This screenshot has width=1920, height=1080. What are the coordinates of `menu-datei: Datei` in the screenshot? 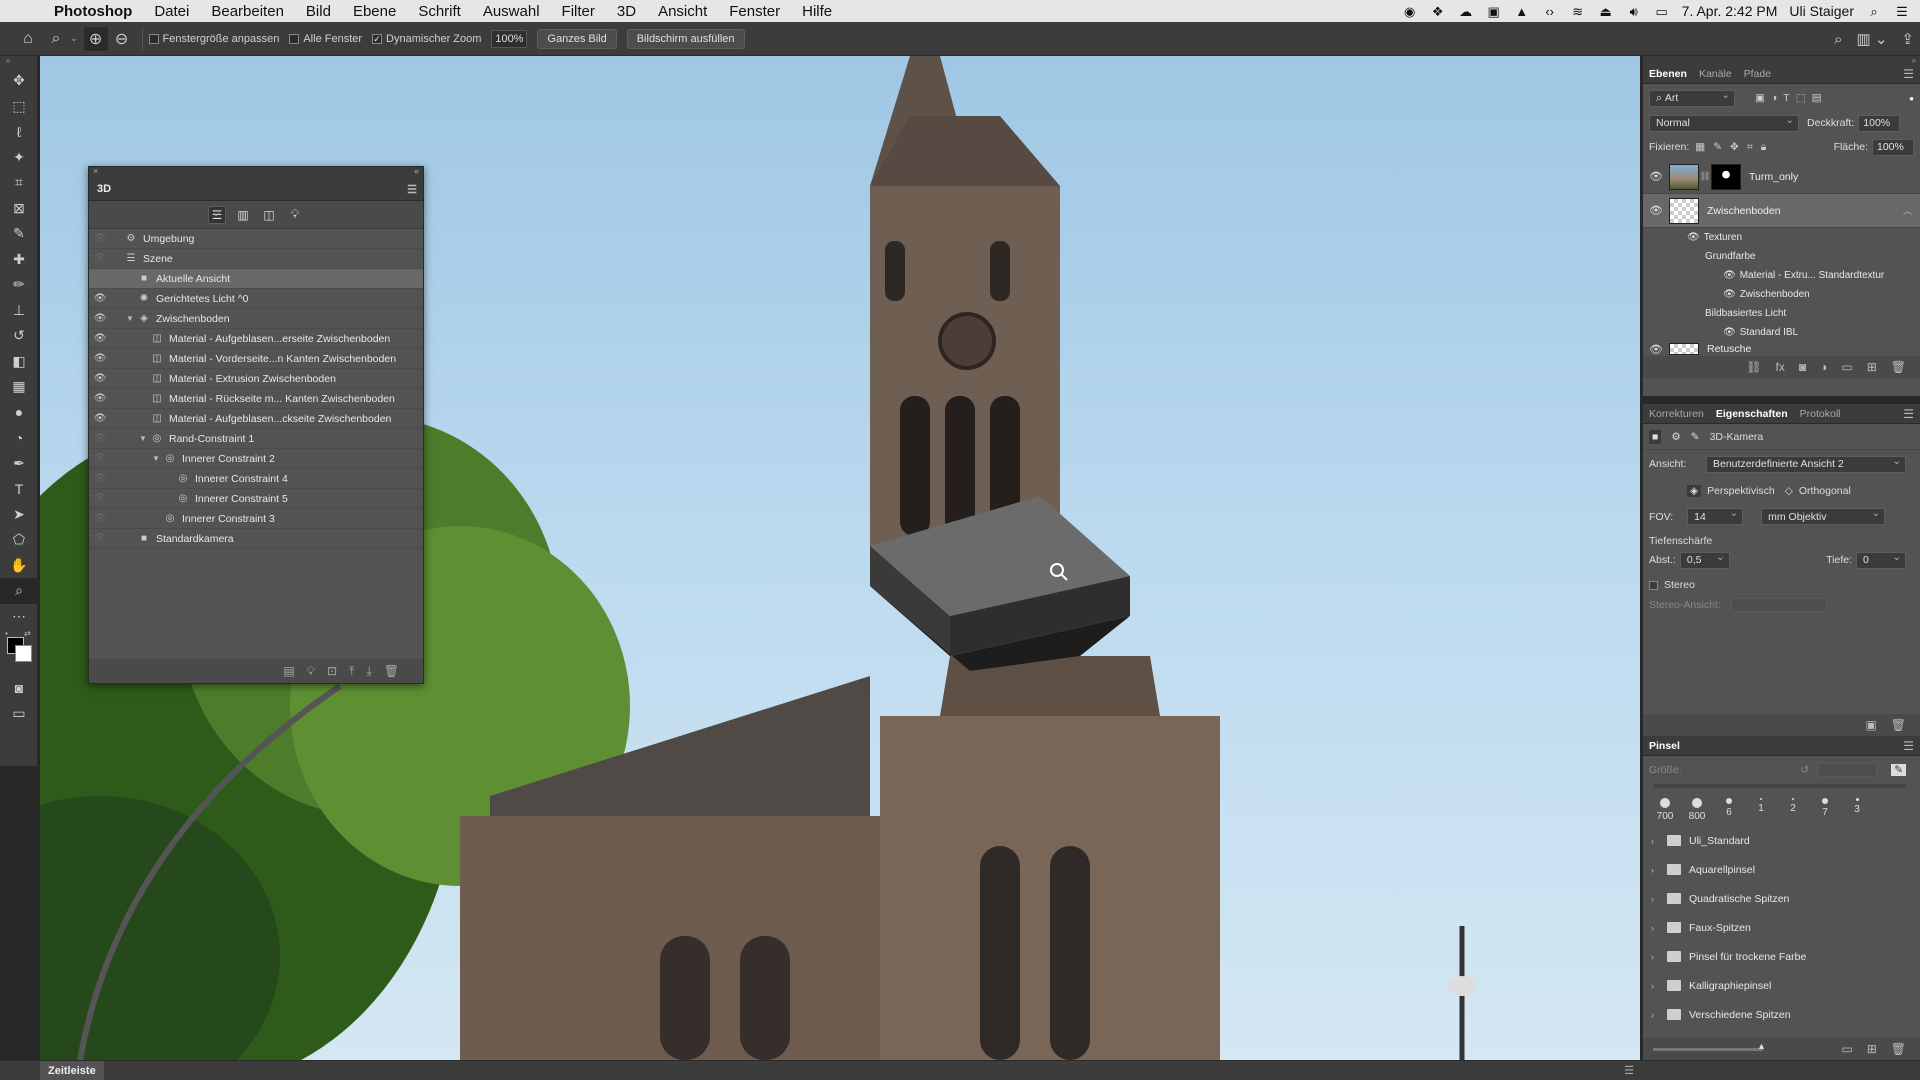 It's located at (171, 11).